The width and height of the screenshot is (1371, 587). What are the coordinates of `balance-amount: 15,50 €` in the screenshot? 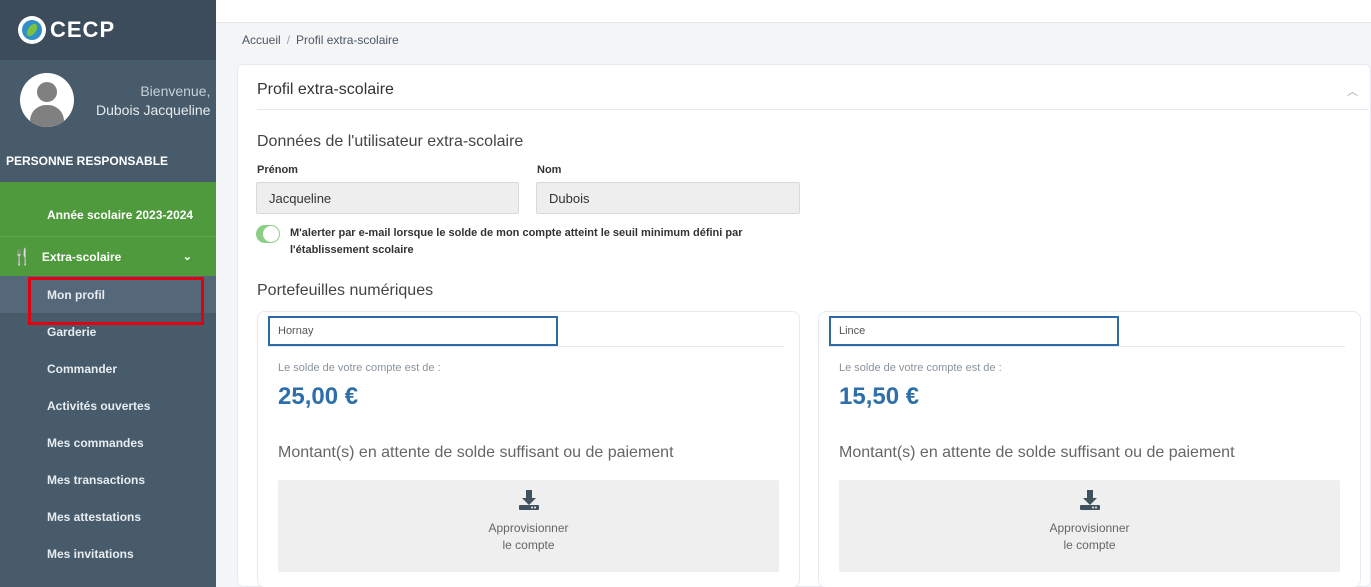 It's located at (879, 396).